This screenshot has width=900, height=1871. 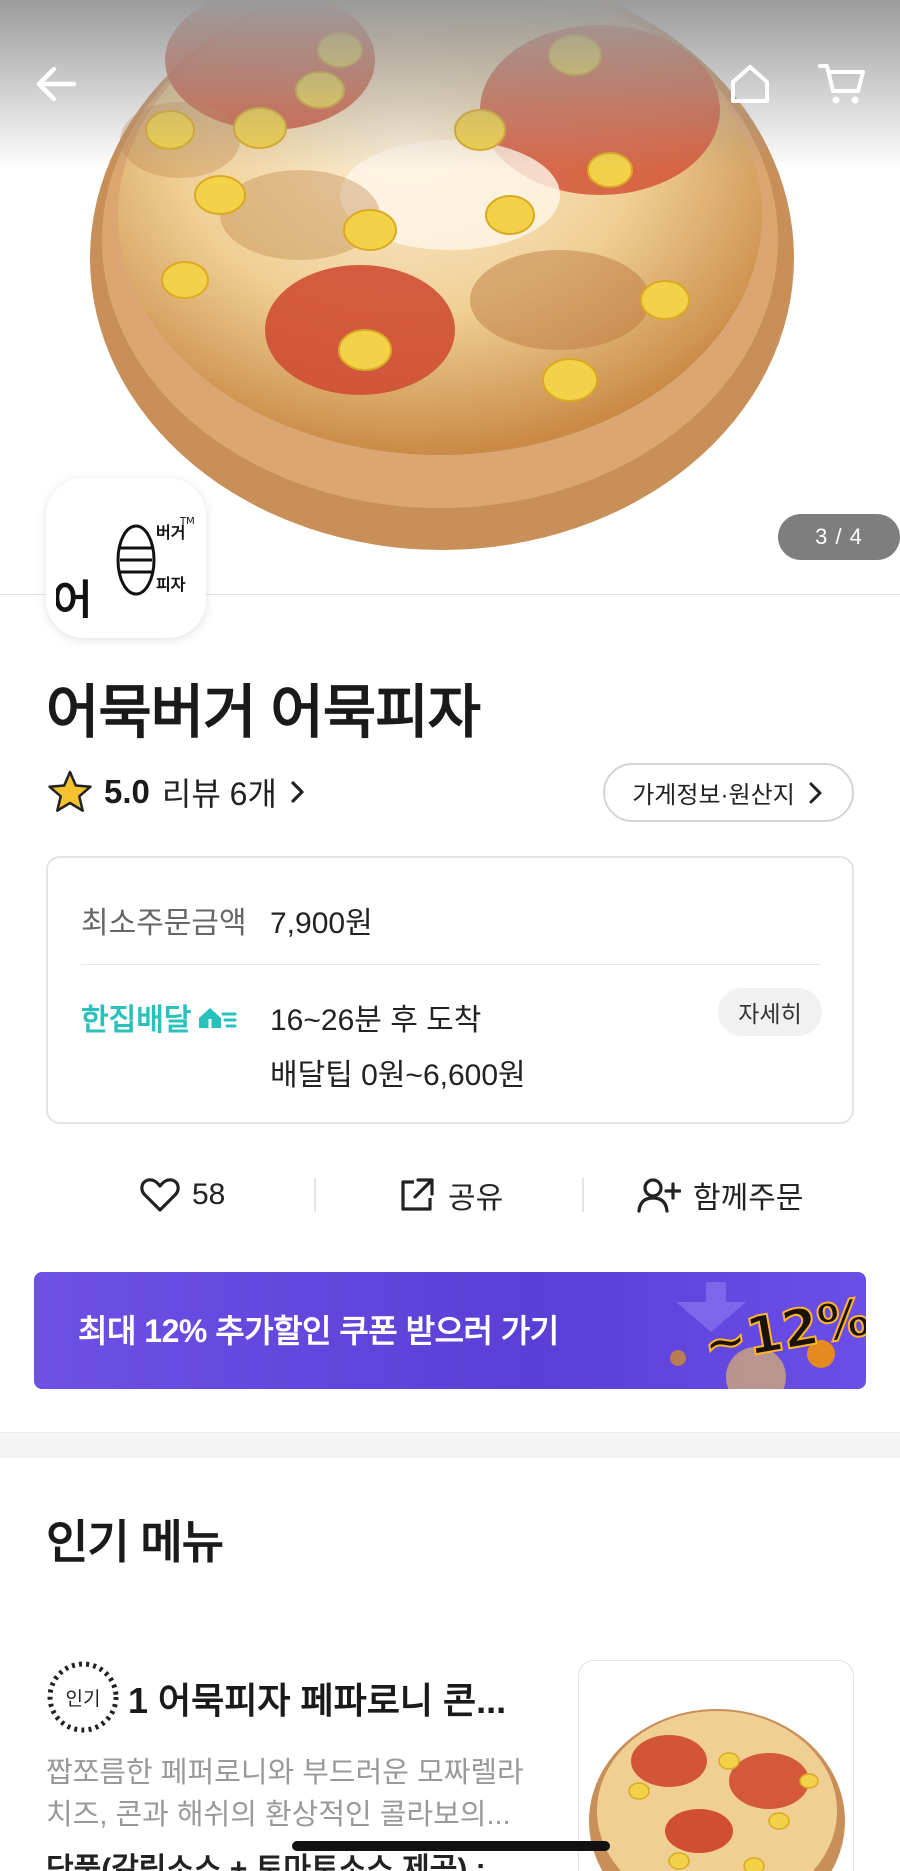 I want to click on svg-text: 어묵, so click(x=75, y=598).